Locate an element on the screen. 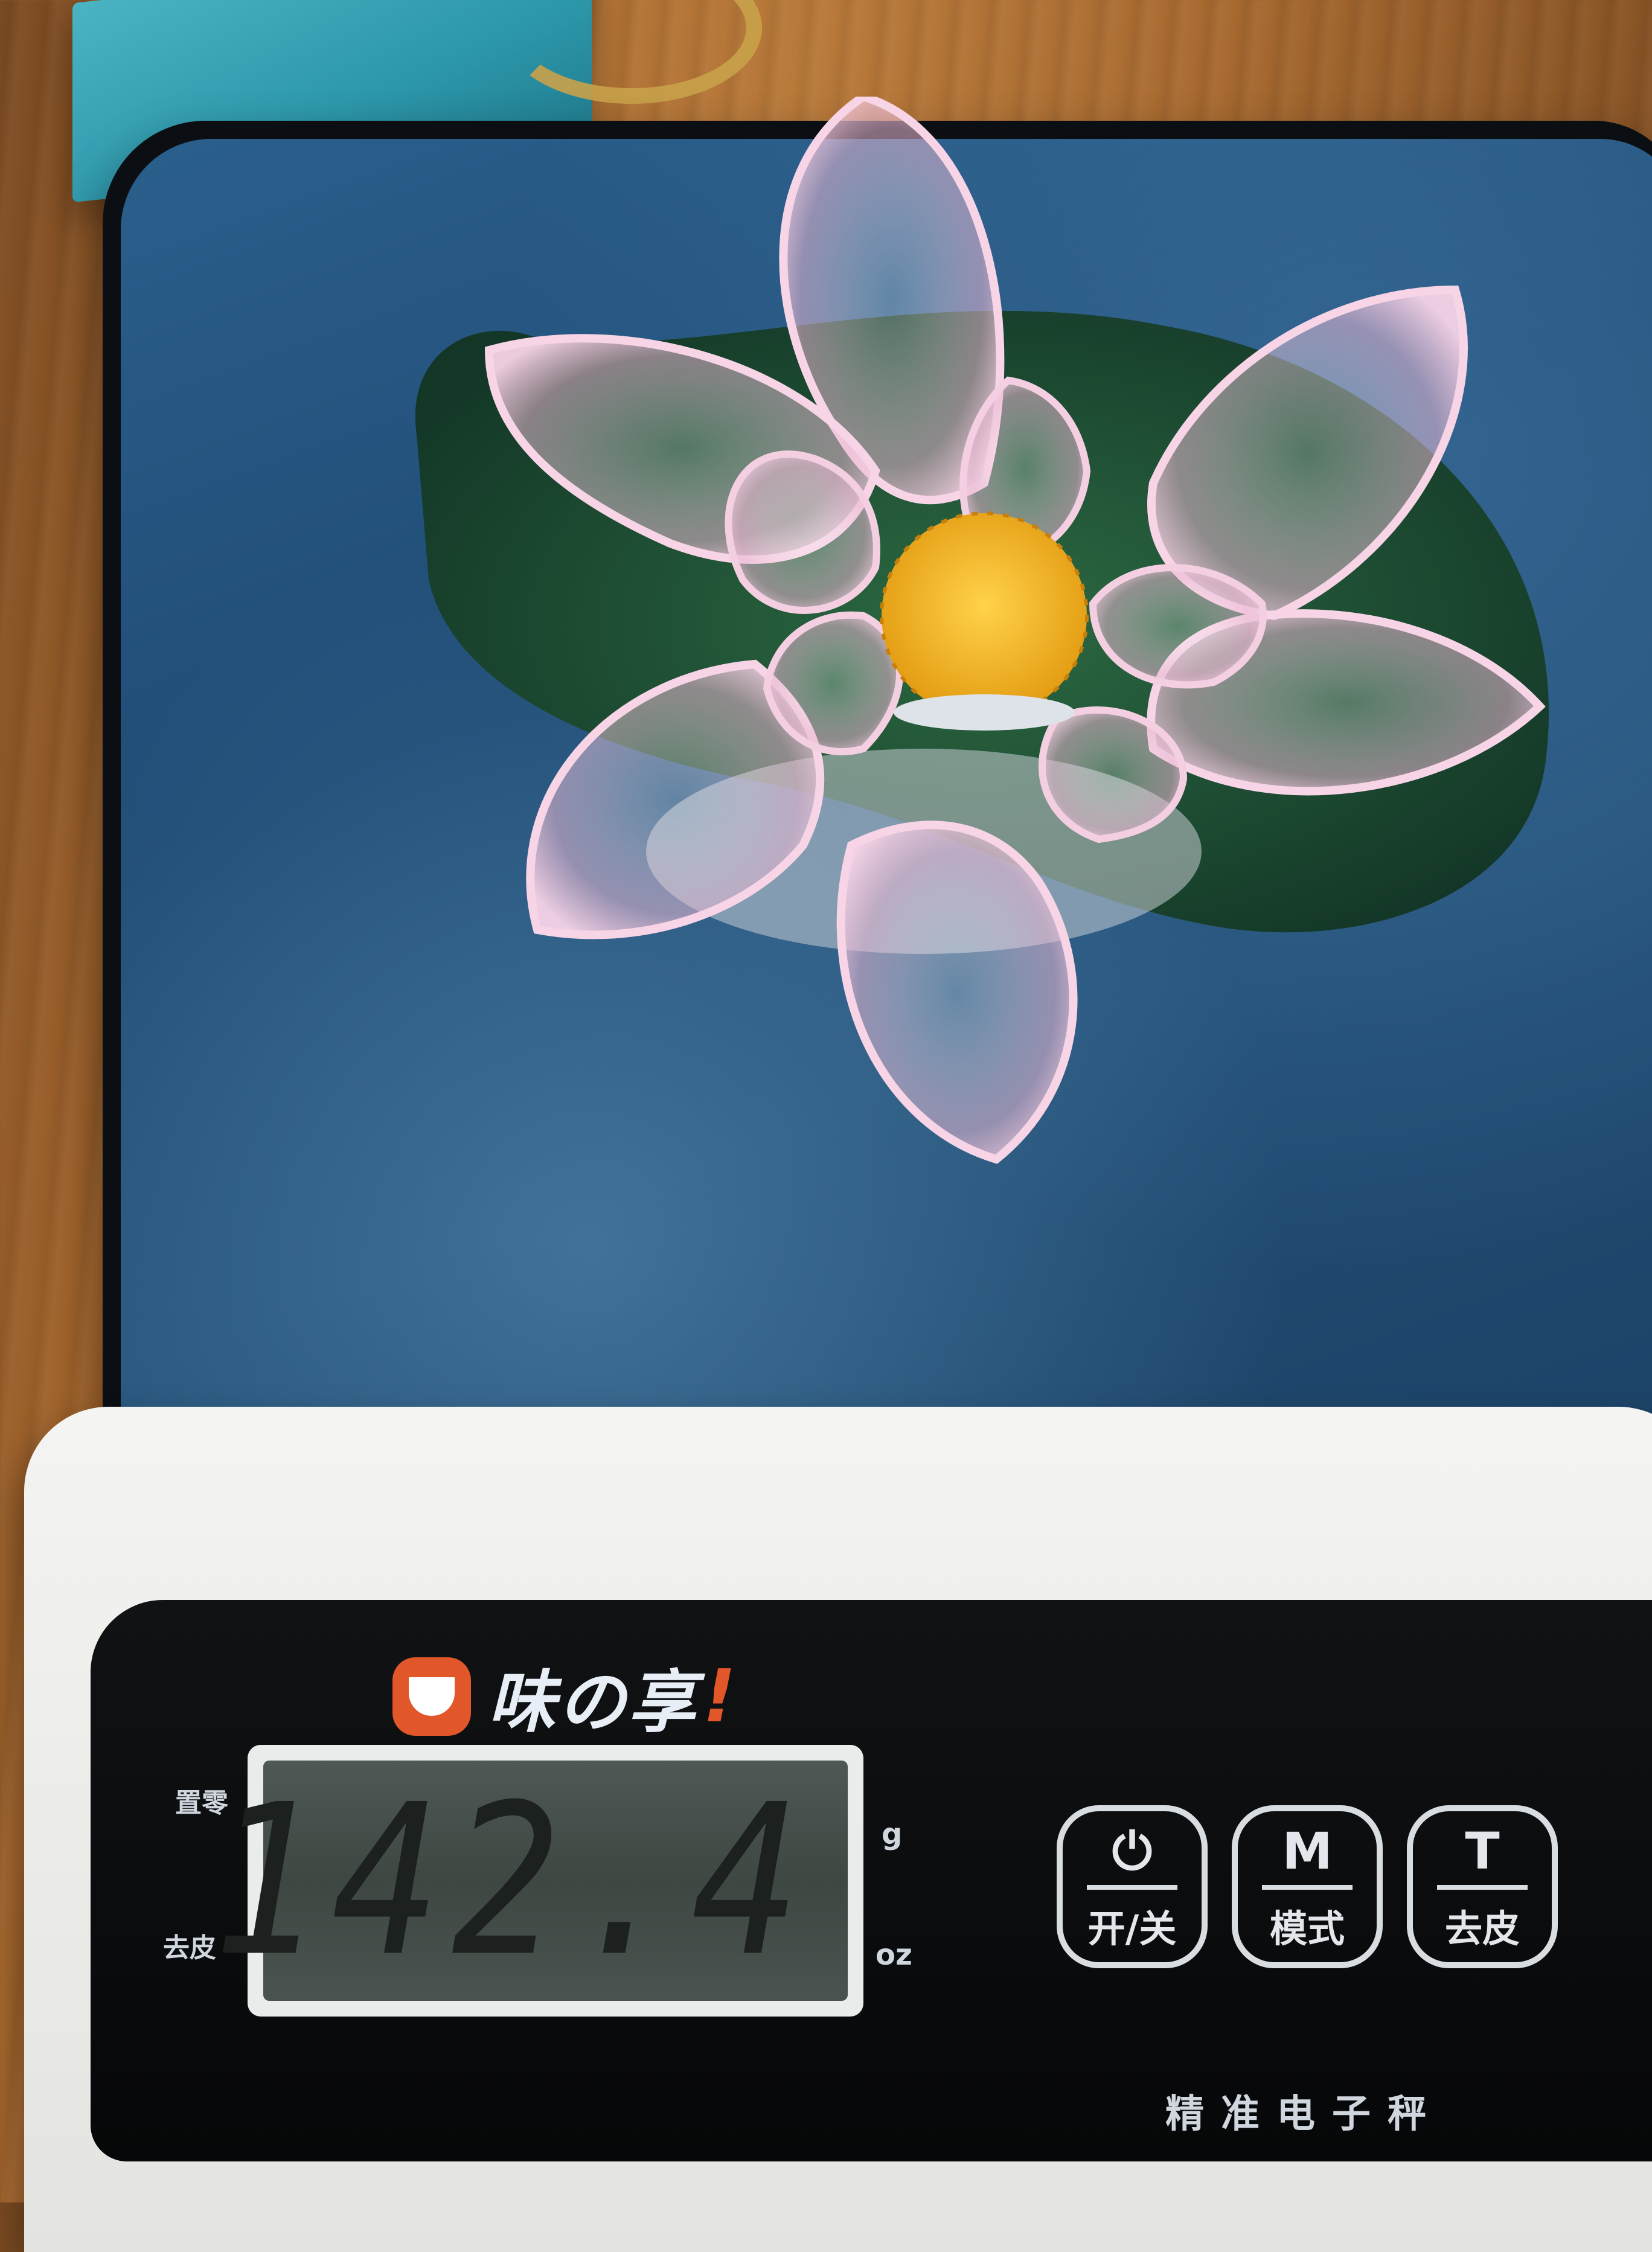 This screenshot has width=1652, height=2252. power-button-label: 开/关 is located at coordinates (1132, 1929).